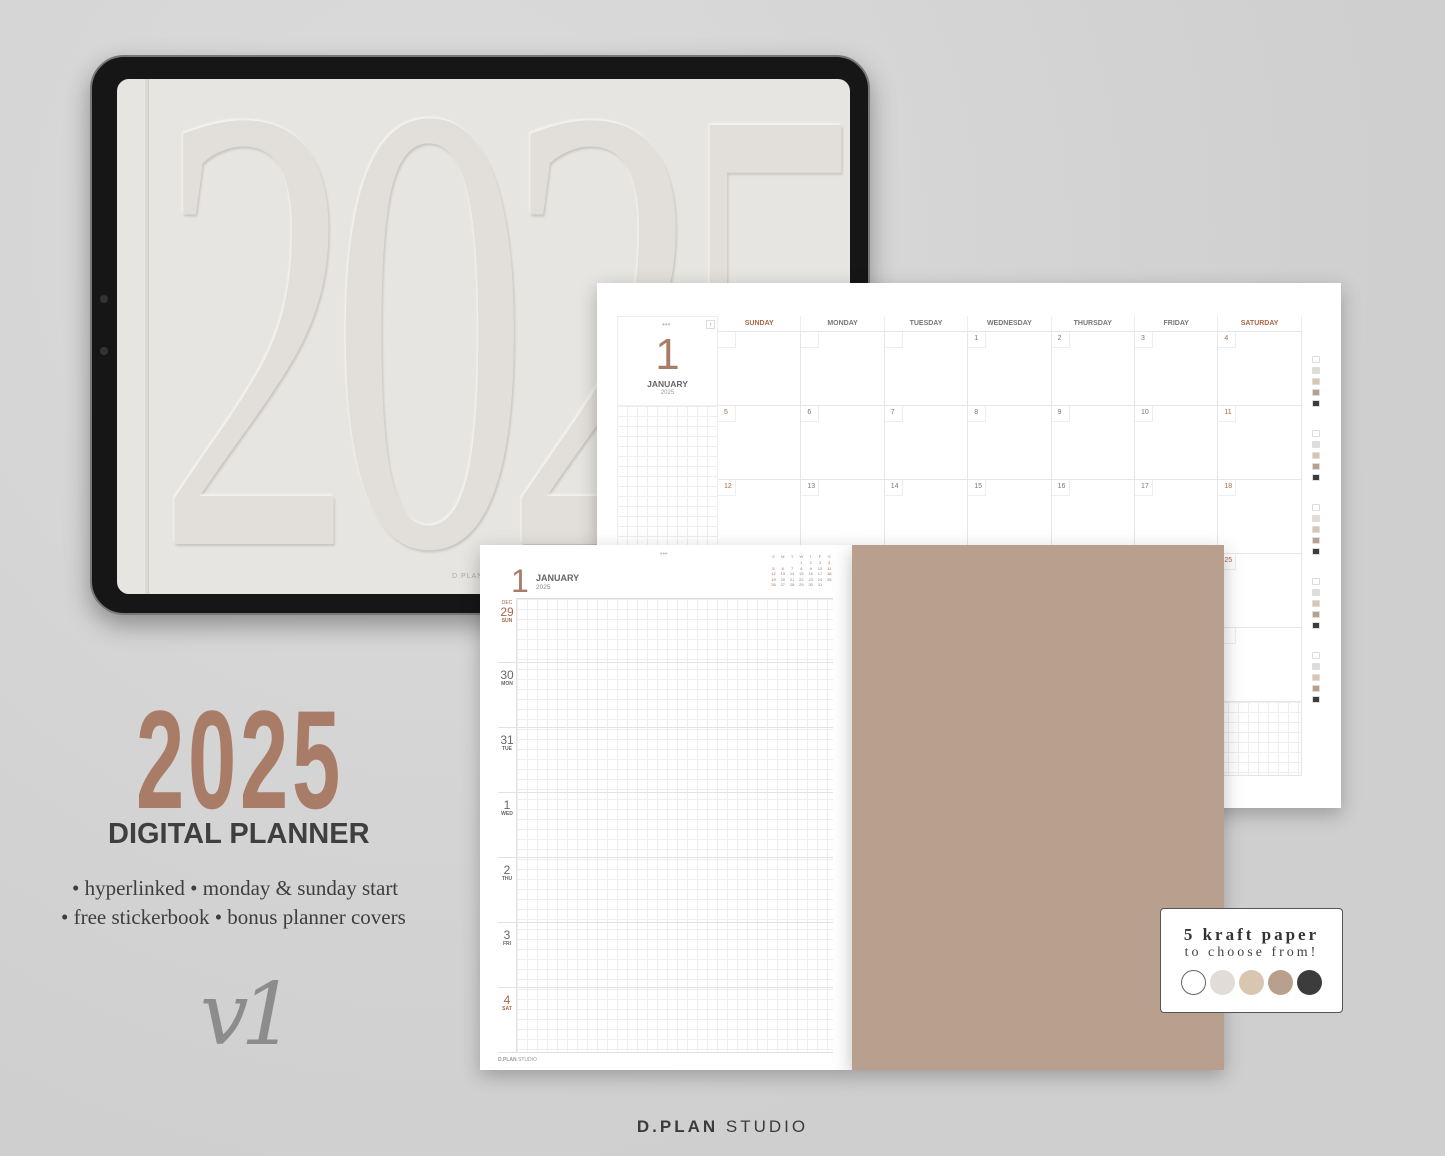 The width and height of the screenshot is (1445, 1156). What do you see at coordinates (810, 584) in the screenshot?
I see `mini-day: 30` at bounding box center [810, 584].